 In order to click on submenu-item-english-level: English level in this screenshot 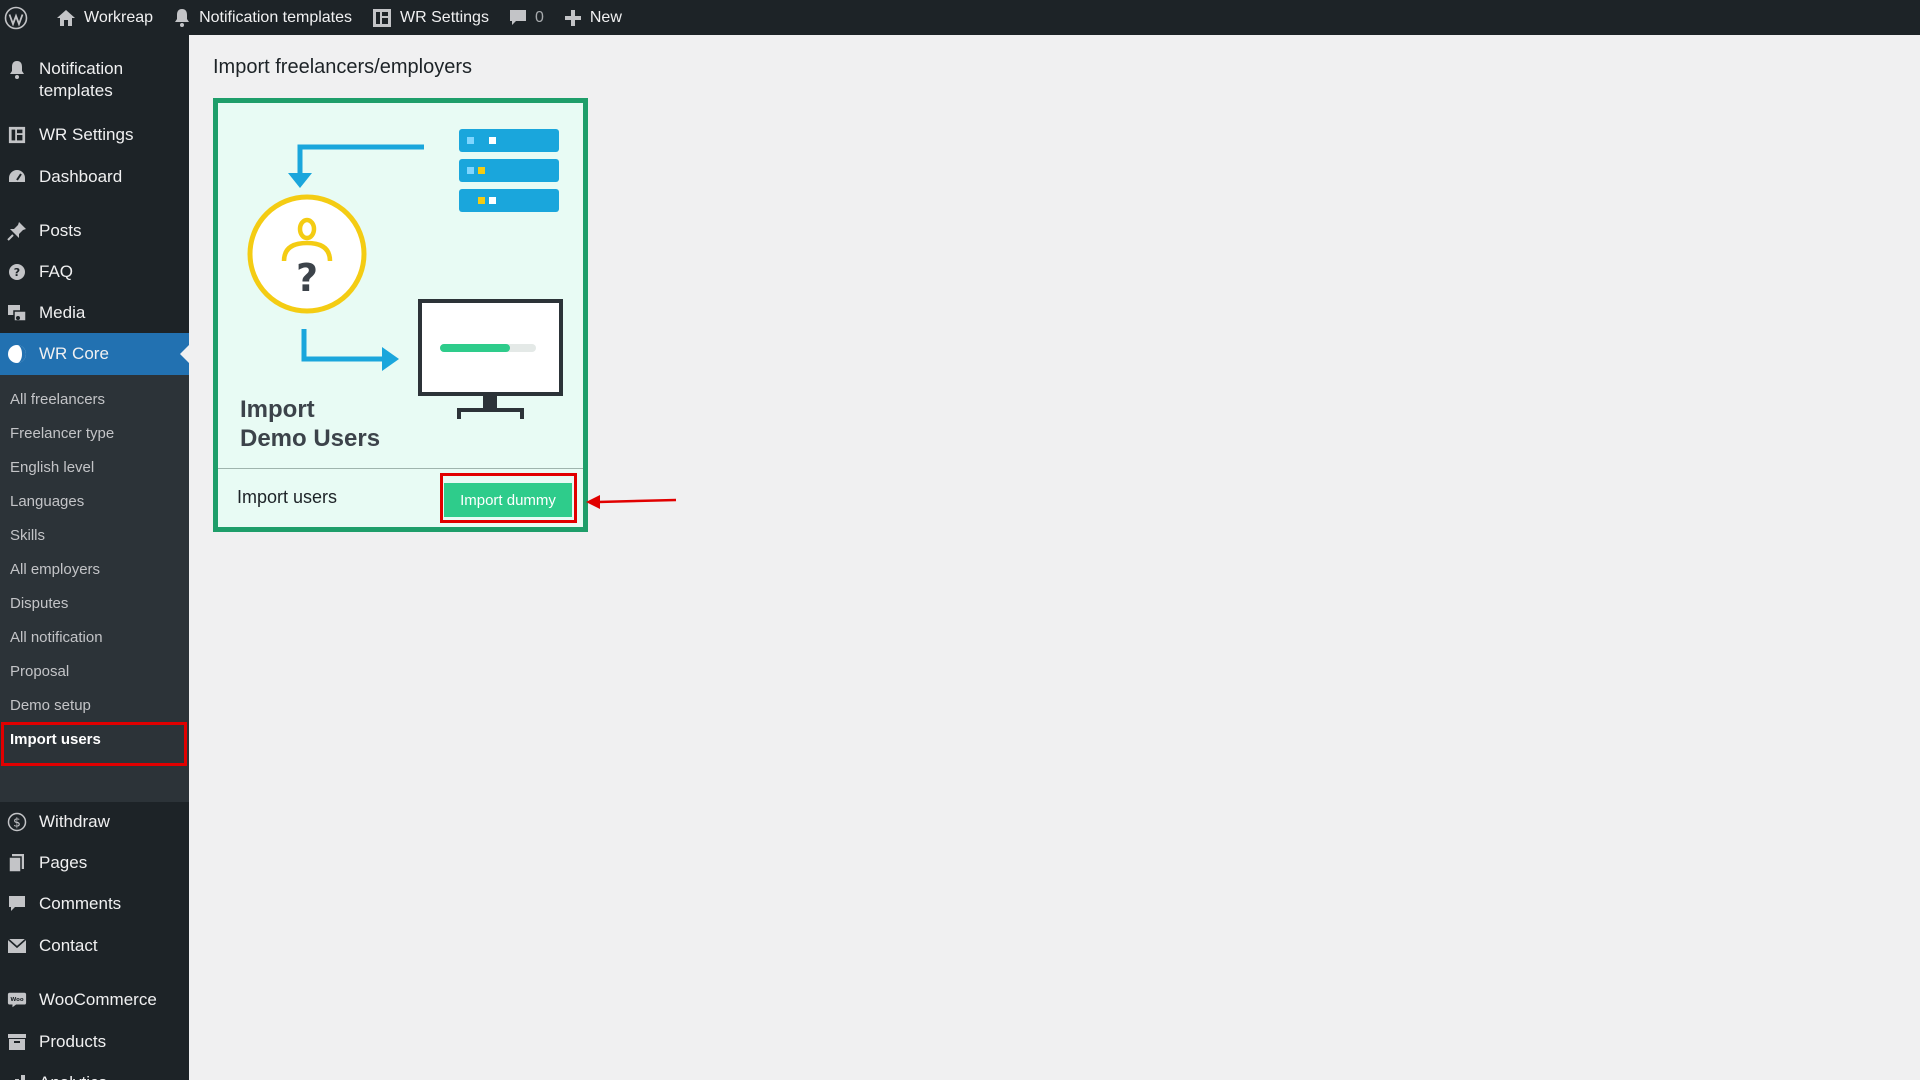, I will do `click(52, 468)`.